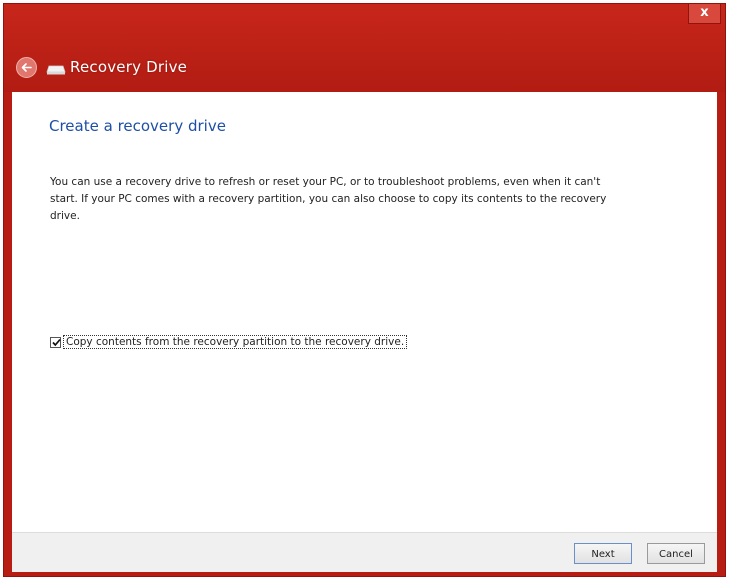 The image size is (731, 582). I want to click on close-button: x, so click(704, 14).